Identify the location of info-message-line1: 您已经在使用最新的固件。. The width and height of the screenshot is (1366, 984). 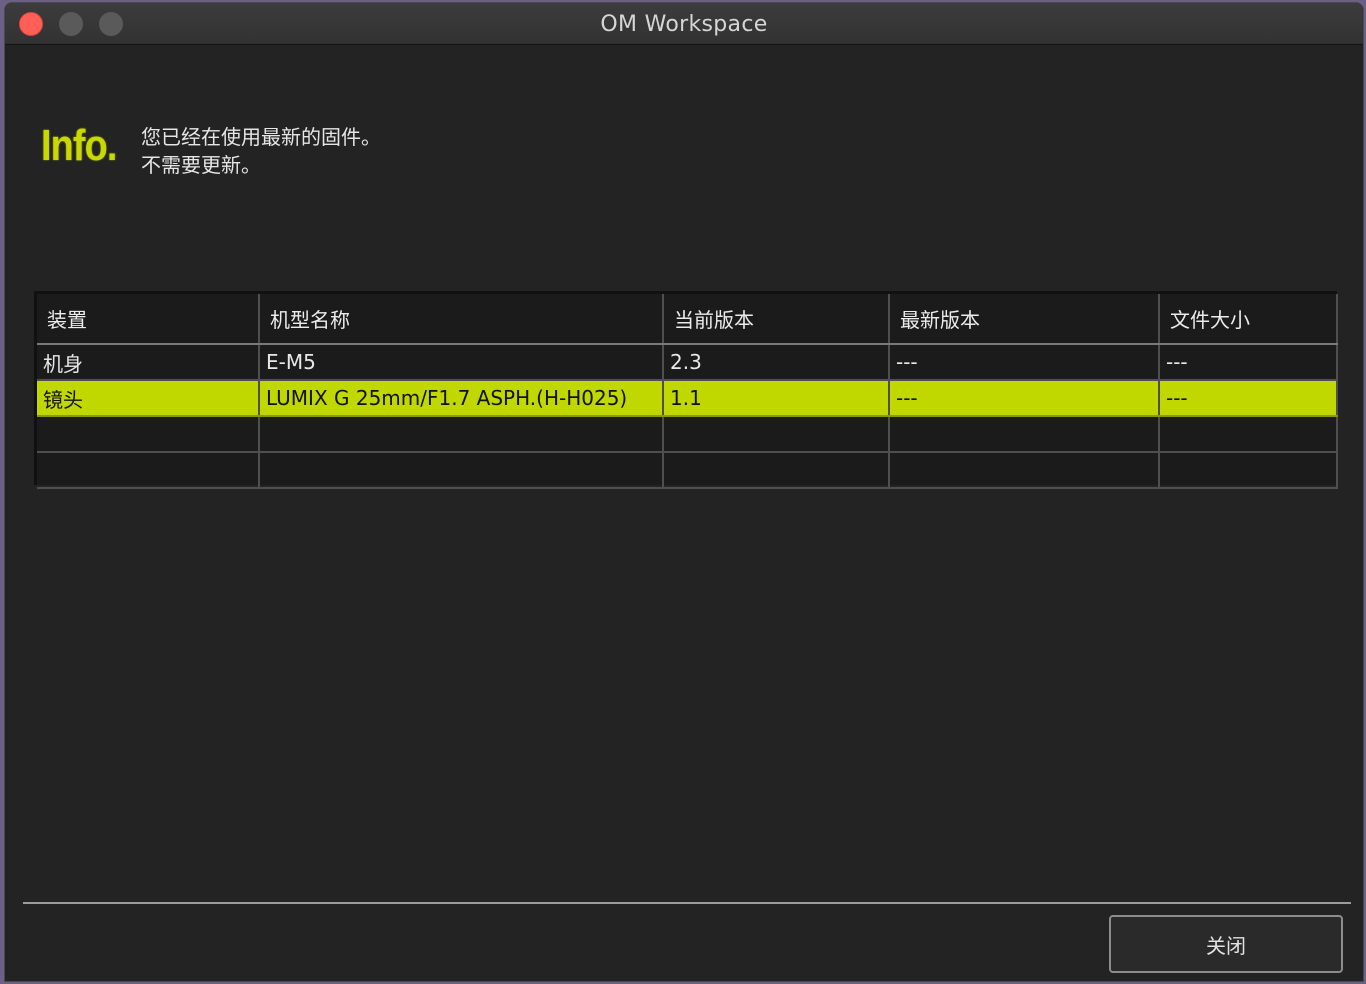
(261, 137).